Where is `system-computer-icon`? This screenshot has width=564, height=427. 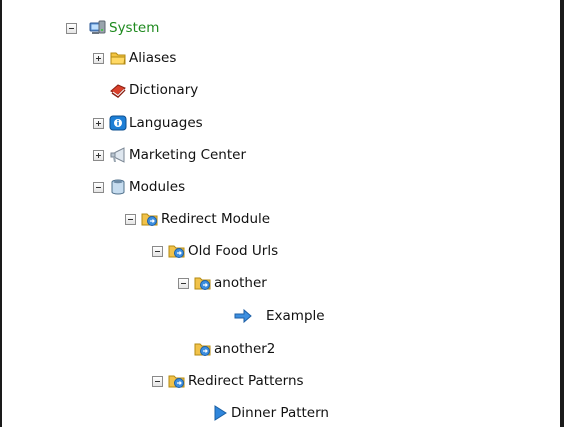
system-computer-icon is located at coordinates (98, 28).